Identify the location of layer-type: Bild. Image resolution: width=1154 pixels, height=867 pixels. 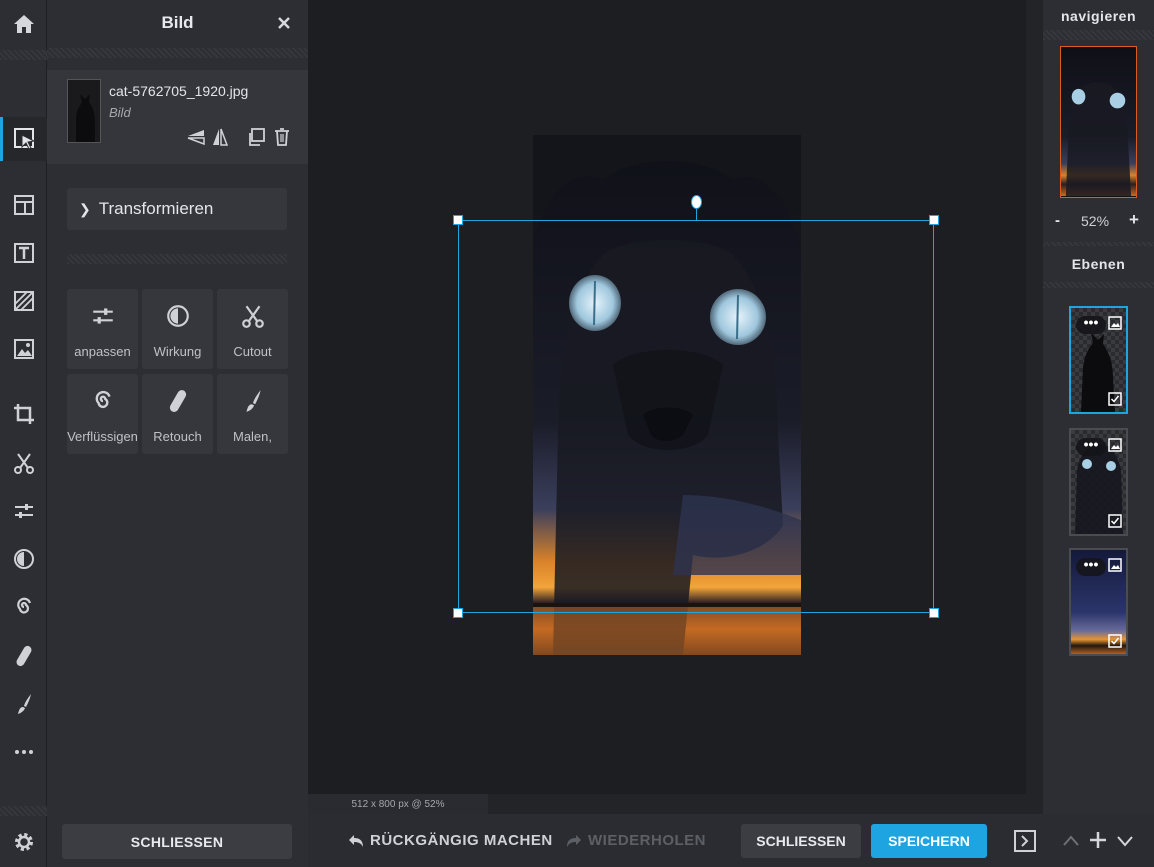
(120, 112).